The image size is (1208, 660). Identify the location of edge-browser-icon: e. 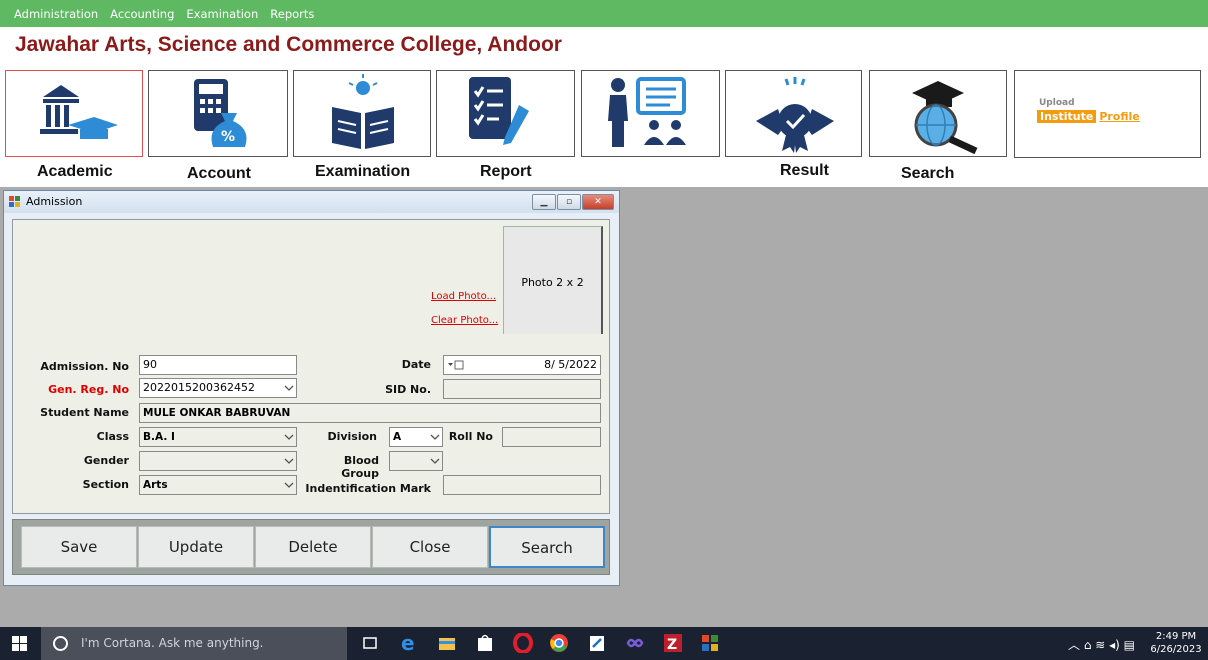
(409, 643).